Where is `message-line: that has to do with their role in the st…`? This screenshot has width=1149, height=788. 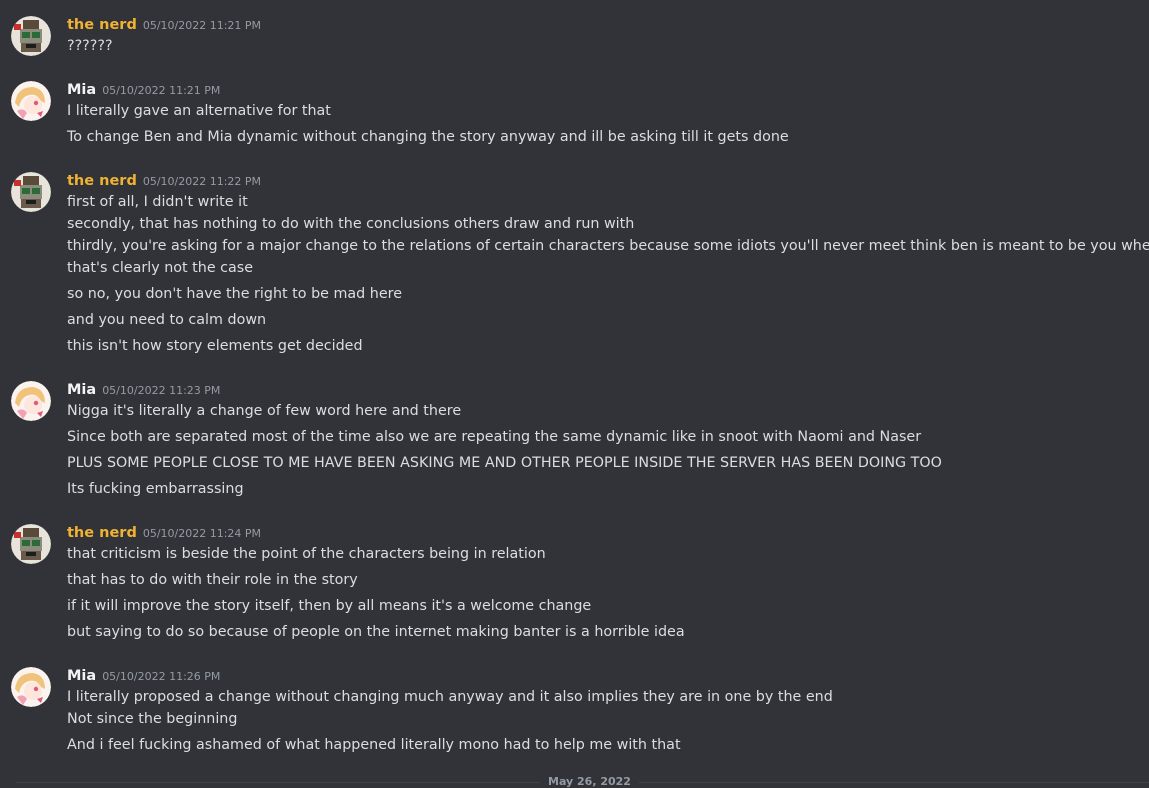
message-line: that has to do with their role in the st… is located at coordinates (212, 580).